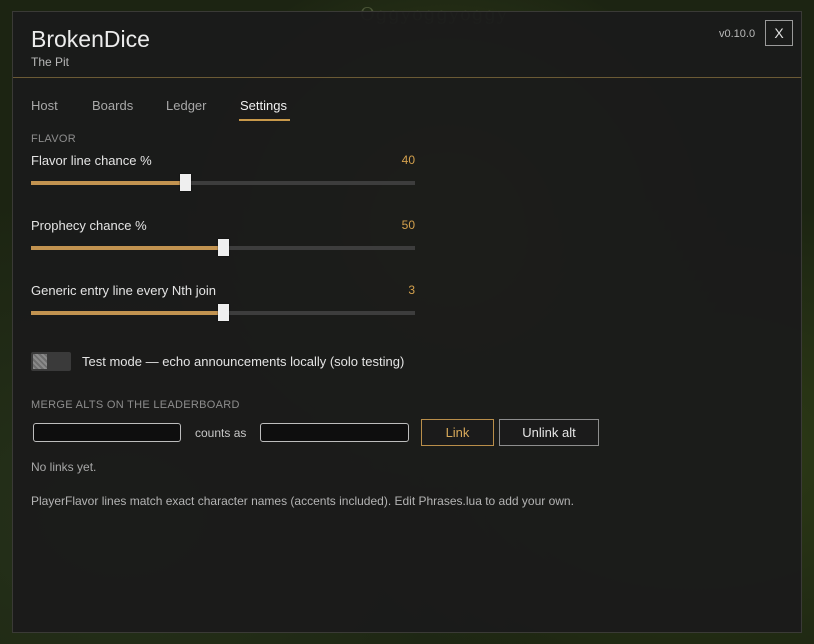  Describe the element at coordinates (221, 433) in the screenshot. I see `counts-as-label: counts as` at that location.